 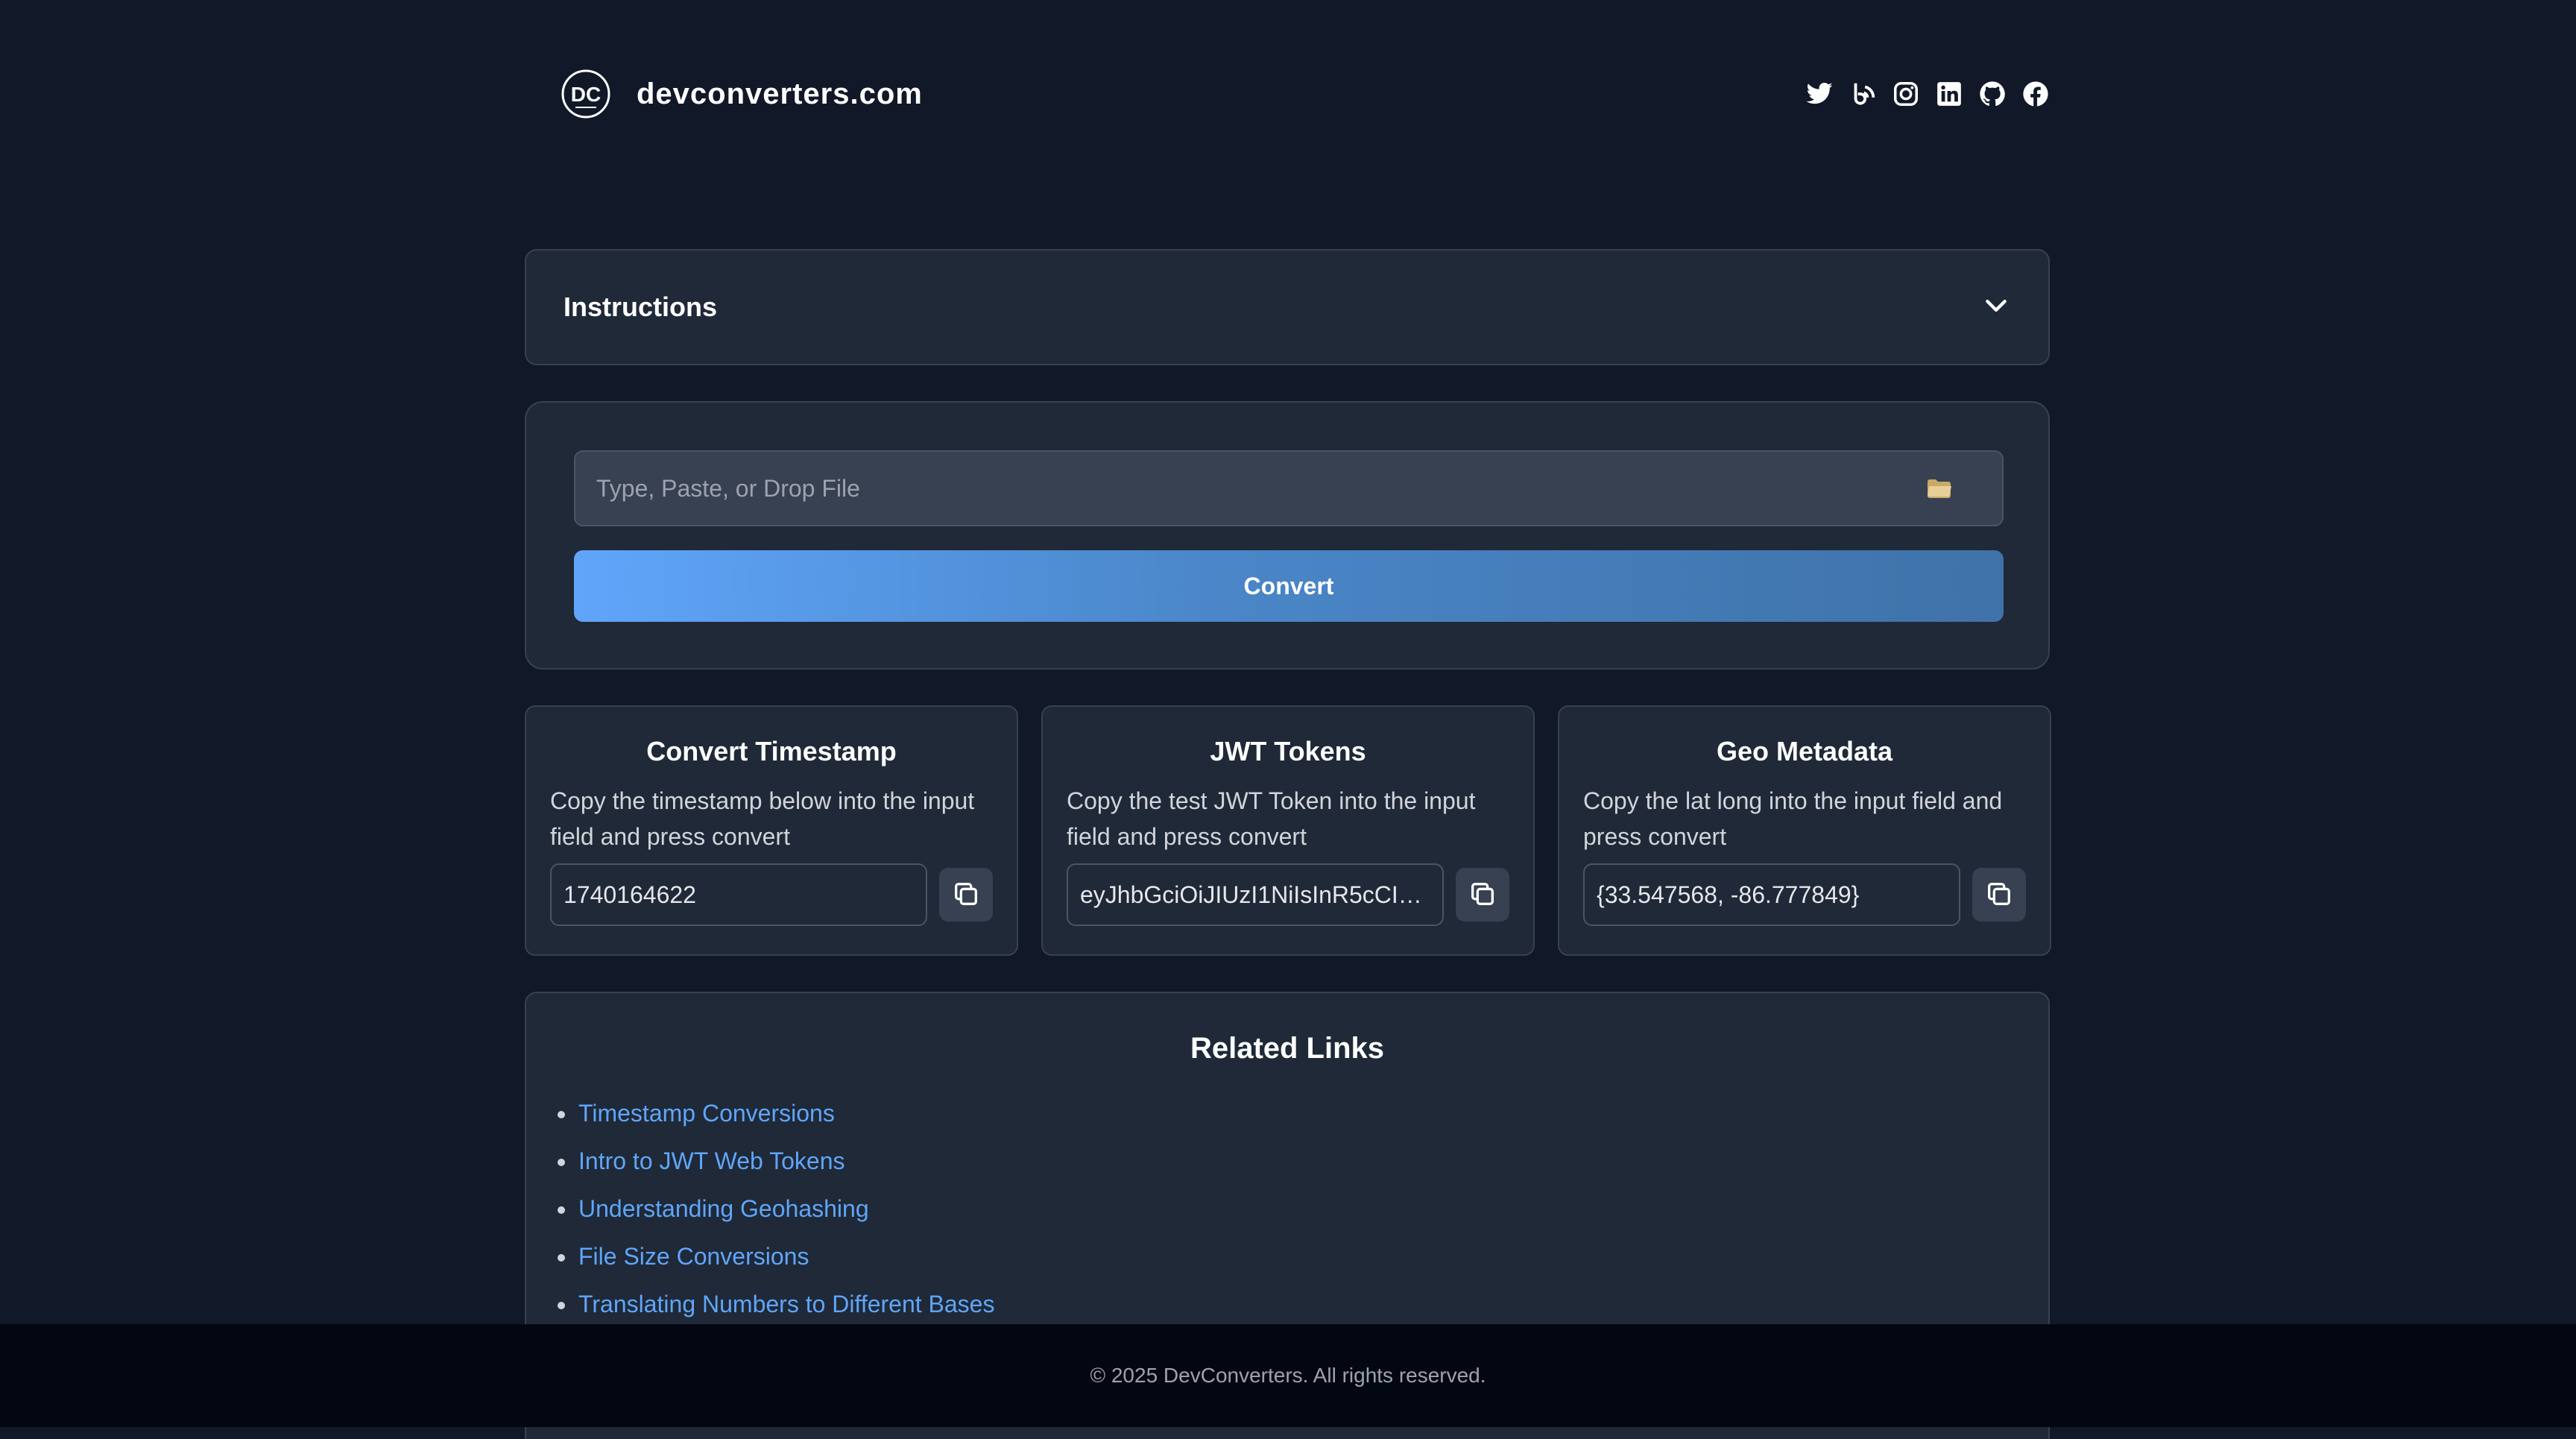 I want to click on related-link-timestamp: Timestamp Conversions, so click(x=706, y=1113).